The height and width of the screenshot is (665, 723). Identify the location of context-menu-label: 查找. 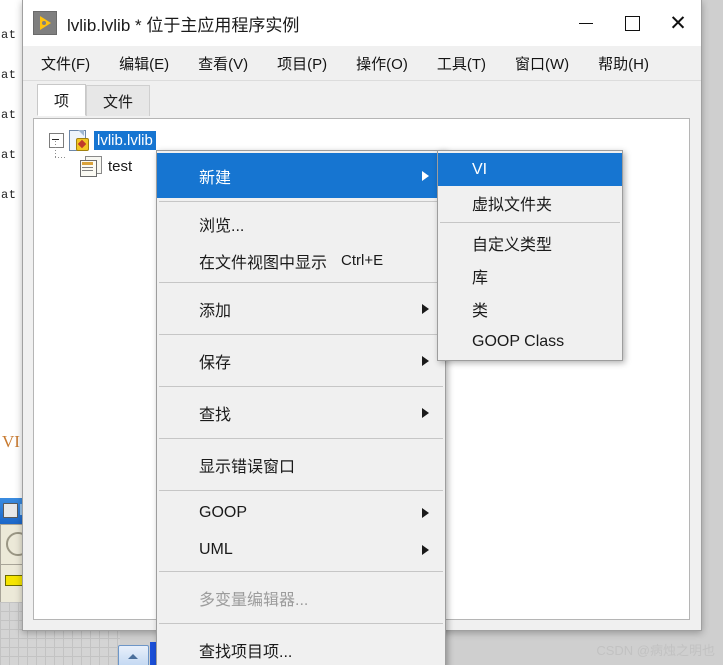
(215, 415).